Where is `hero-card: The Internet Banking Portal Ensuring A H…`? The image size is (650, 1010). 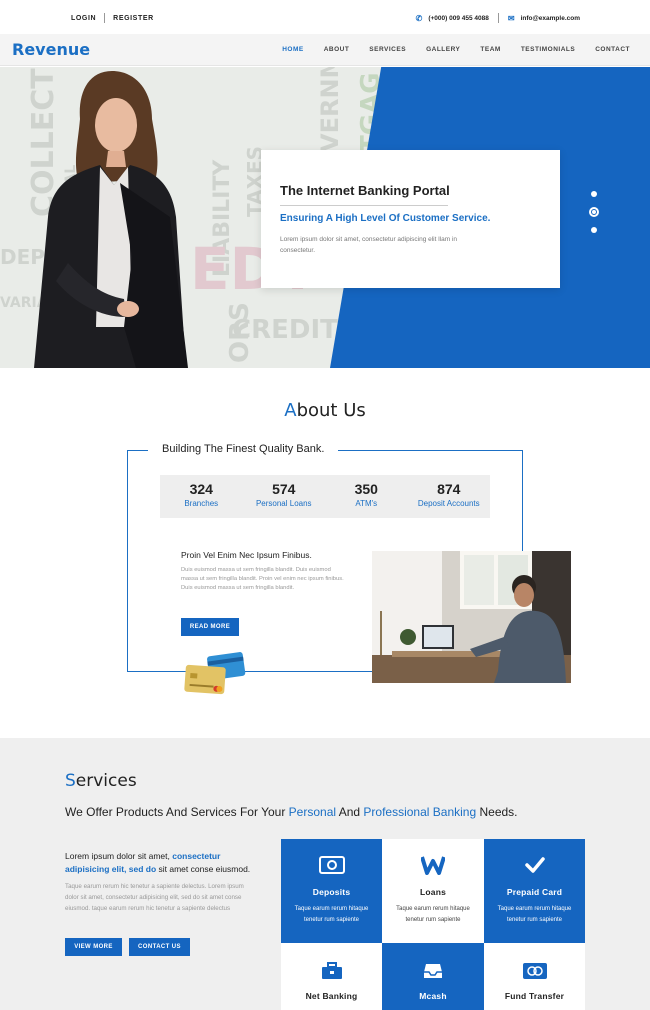
hero-card: The Internet Banking Portal Ensuring A H… is located at coordinates (410, 219).